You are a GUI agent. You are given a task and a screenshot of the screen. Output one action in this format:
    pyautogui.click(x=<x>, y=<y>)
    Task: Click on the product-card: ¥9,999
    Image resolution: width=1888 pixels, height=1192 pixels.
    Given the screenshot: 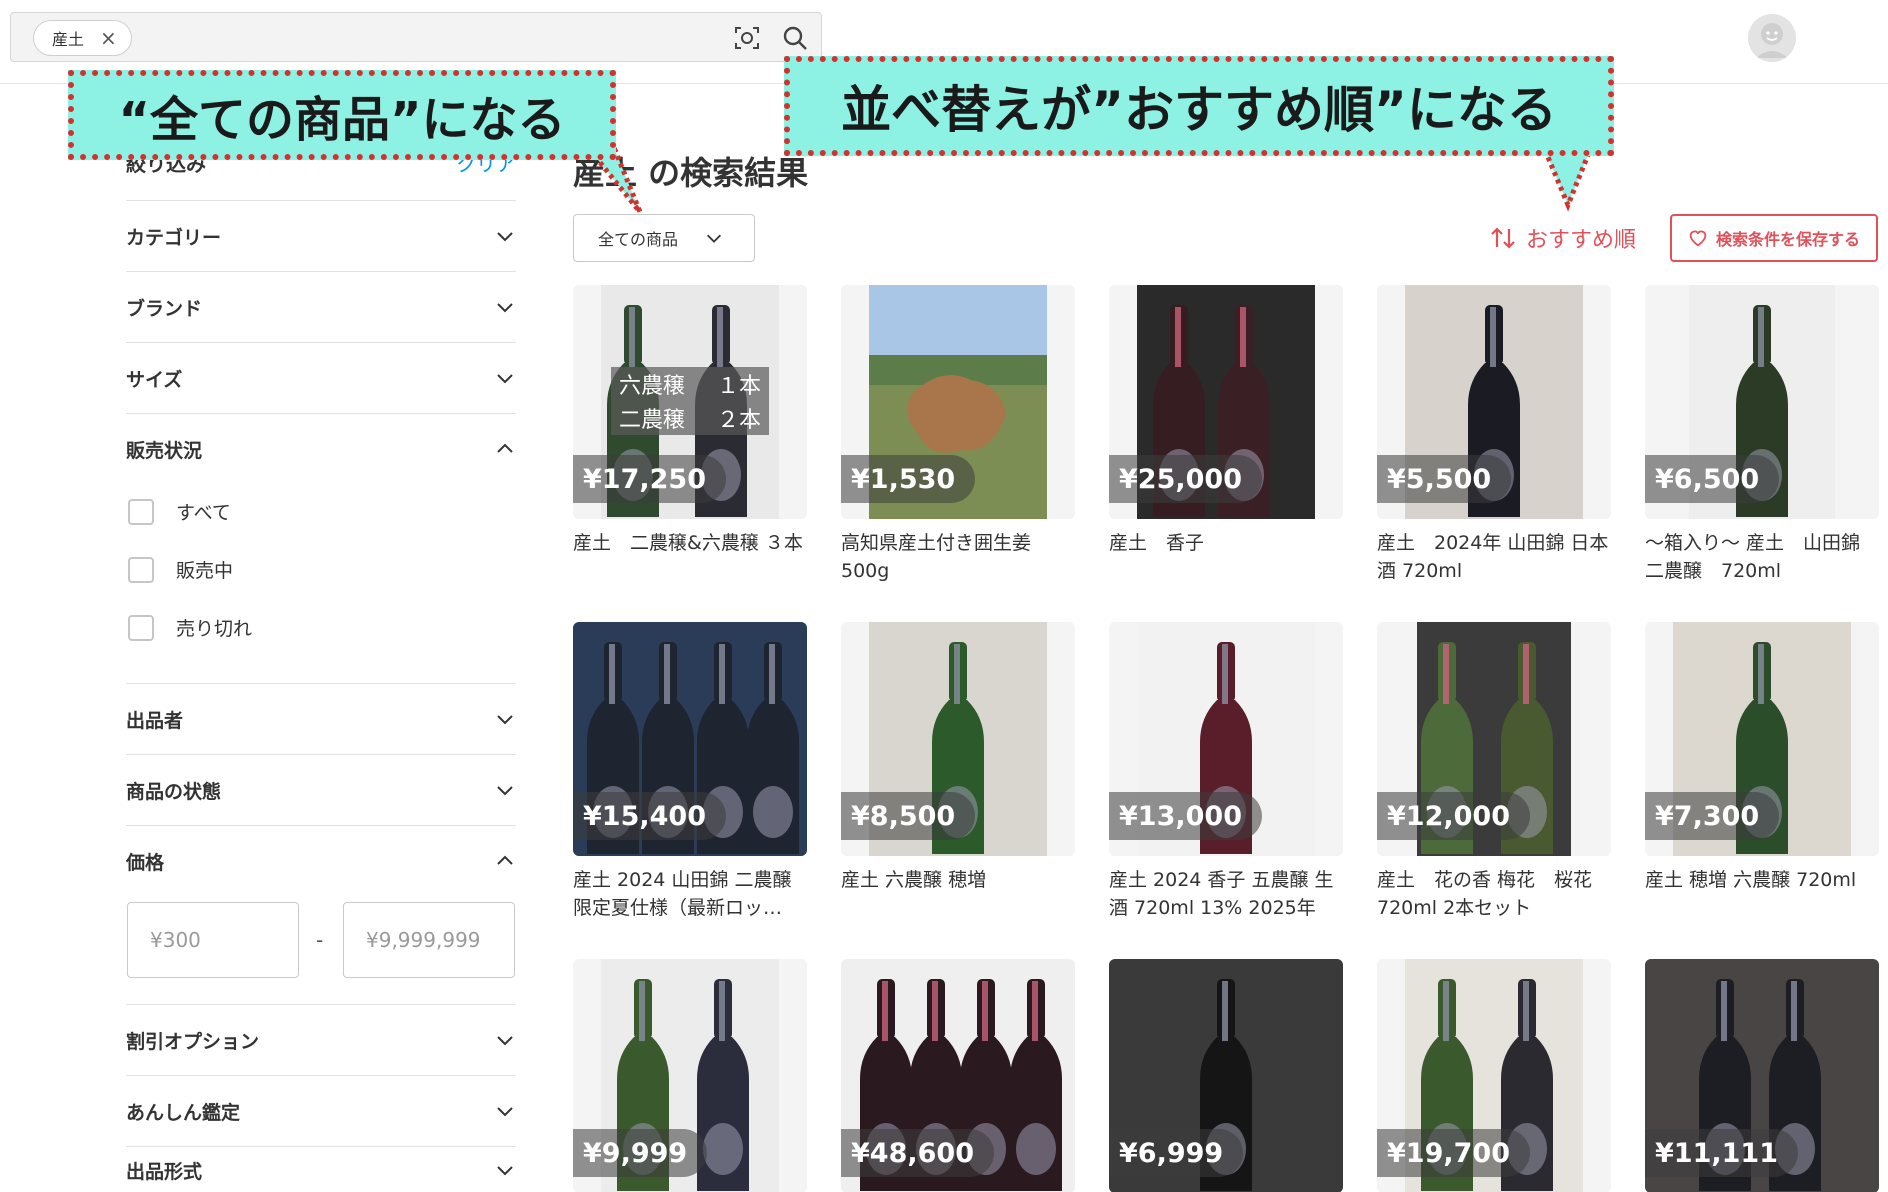 What is the action you would take?
    pyautogui.click(x=690, y=1075)
    